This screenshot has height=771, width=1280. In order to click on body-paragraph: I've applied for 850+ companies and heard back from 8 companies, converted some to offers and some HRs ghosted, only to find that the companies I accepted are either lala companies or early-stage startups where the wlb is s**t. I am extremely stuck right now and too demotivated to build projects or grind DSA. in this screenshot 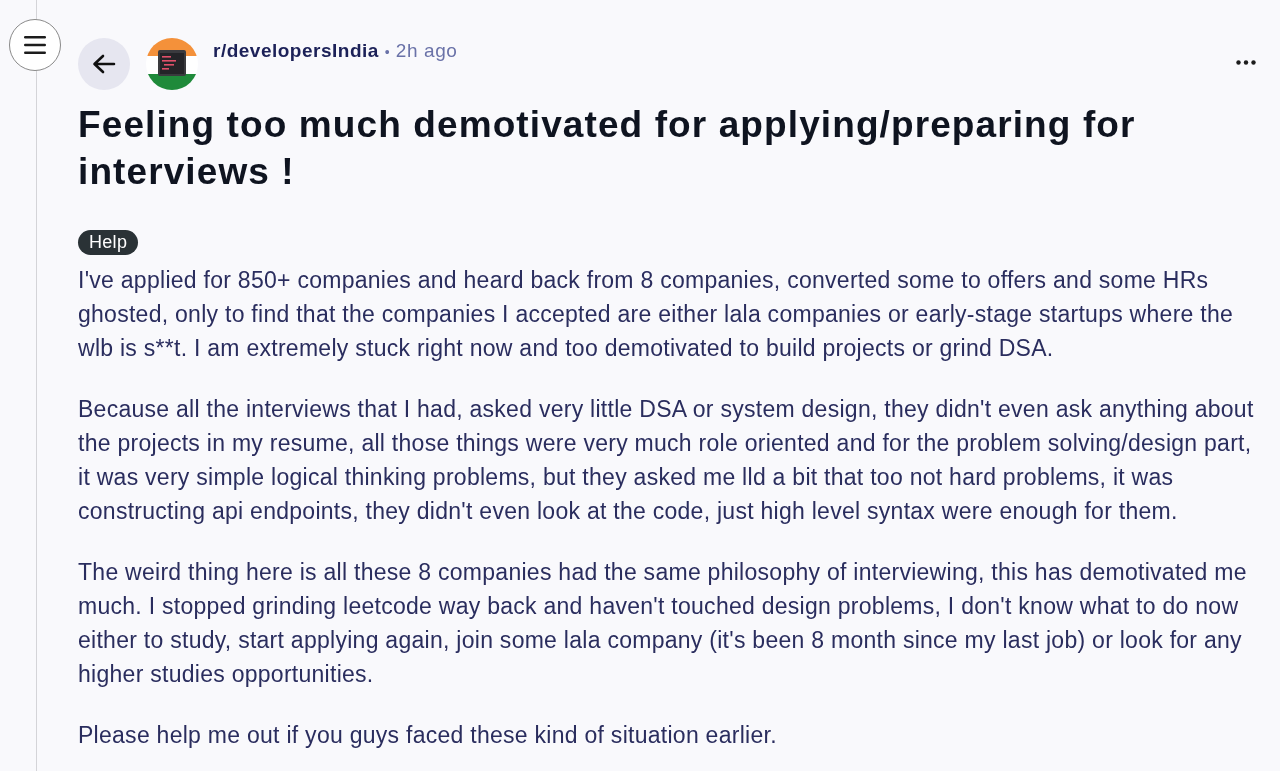, I will do `click(656, 314)`.